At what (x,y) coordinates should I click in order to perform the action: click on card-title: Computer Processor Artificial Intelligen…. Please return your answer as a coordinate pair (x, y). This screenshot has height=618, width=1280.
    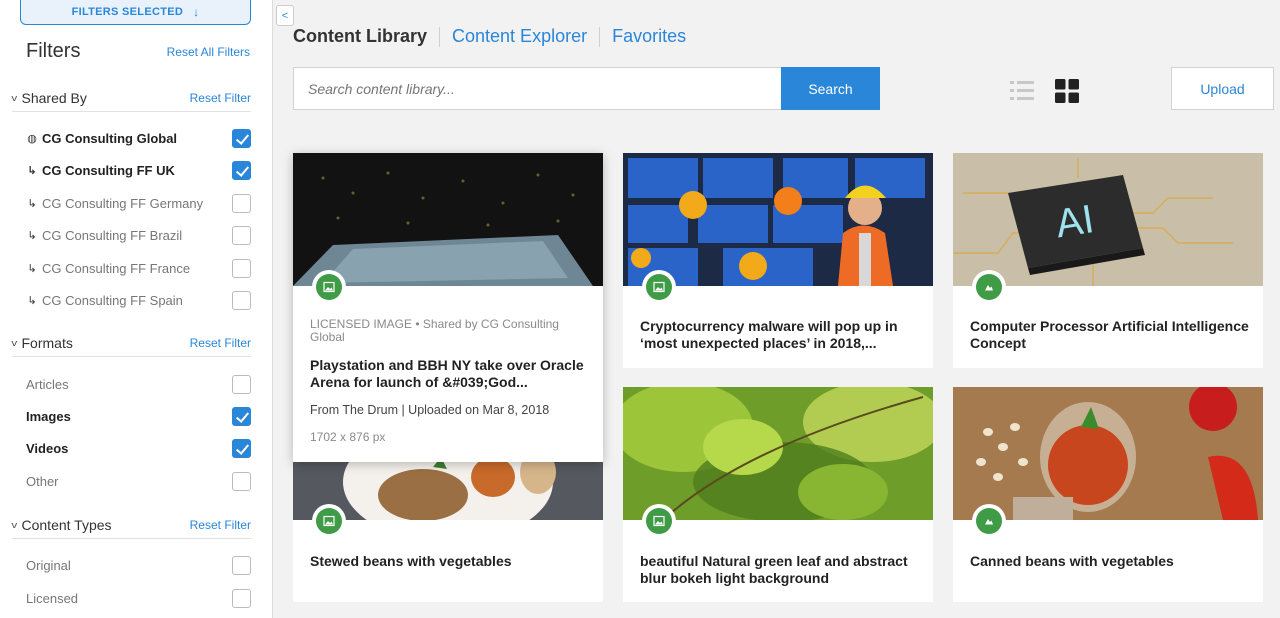
    Looking at the image, I should click on (1109, 334).